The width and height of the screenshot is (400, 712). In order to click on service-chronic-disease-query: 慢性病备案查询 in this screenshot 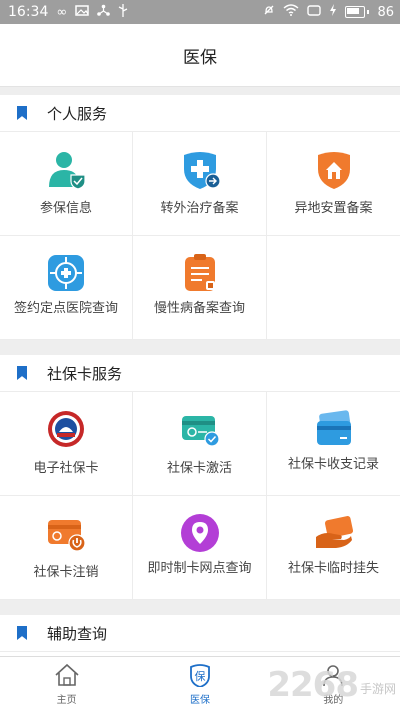, I will do `click(200, 288)`.